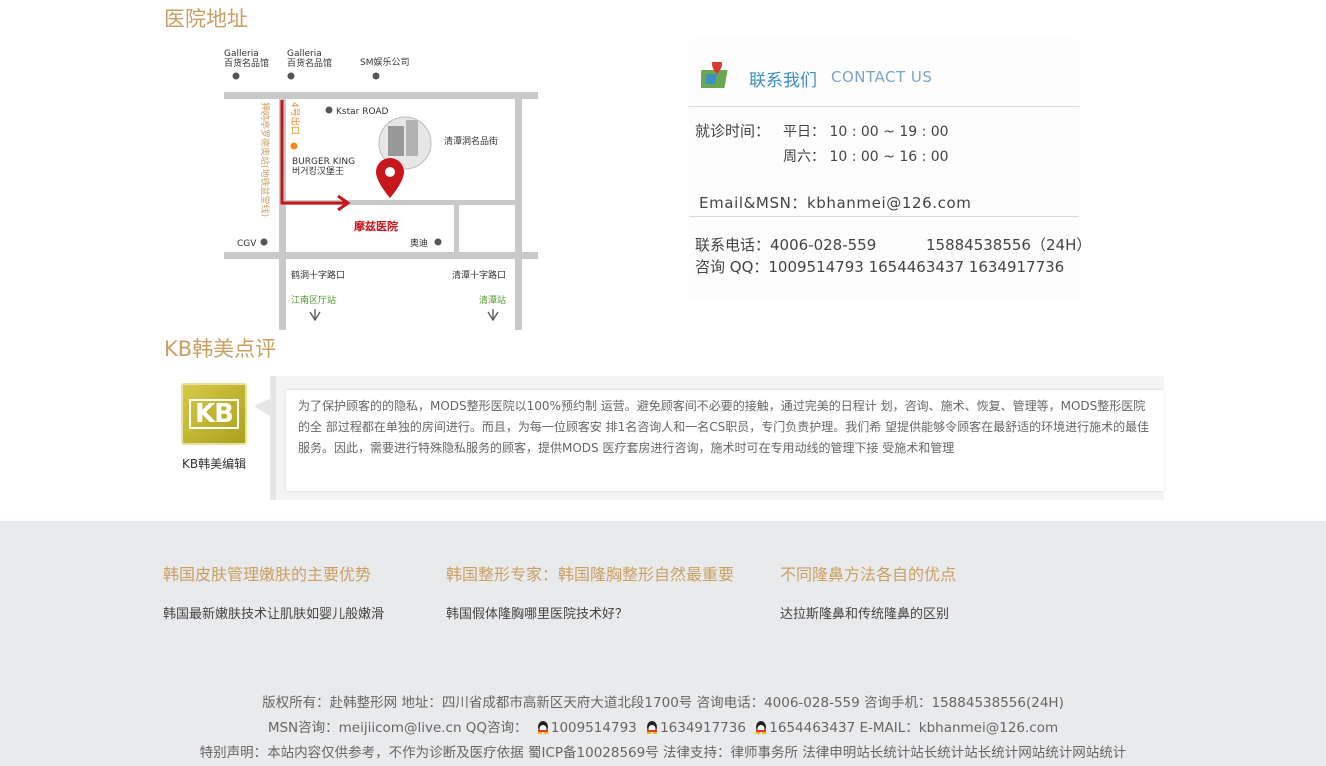 This screenshot has height=766, width=1326. I want to click on footer-article-link: 韩国假体隆胸哪里医院技术好？, so click(590, 612).